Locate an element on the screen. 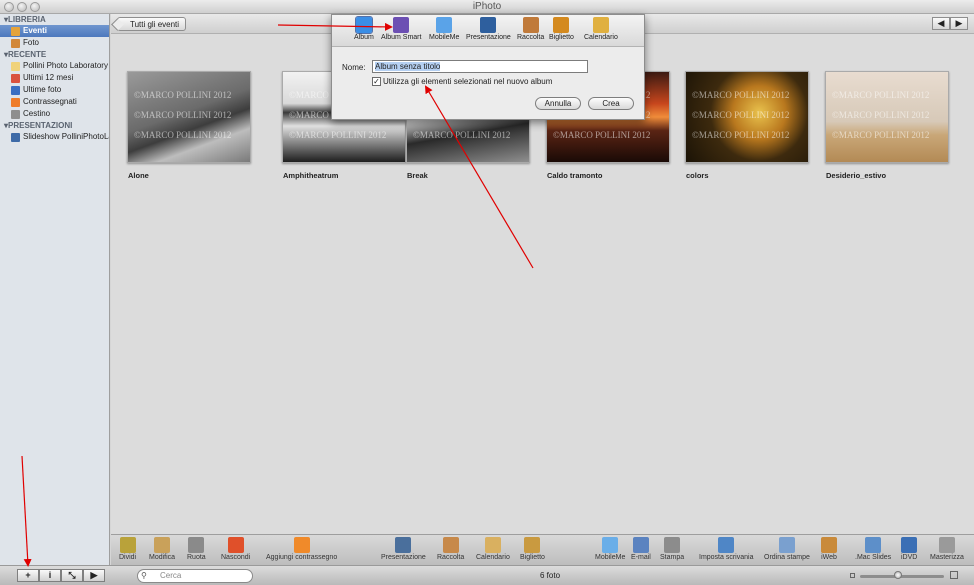 The height and width of the screenshot is (585, 974). album-name-value: Album senza titolo is located at coordinates (408, 66).